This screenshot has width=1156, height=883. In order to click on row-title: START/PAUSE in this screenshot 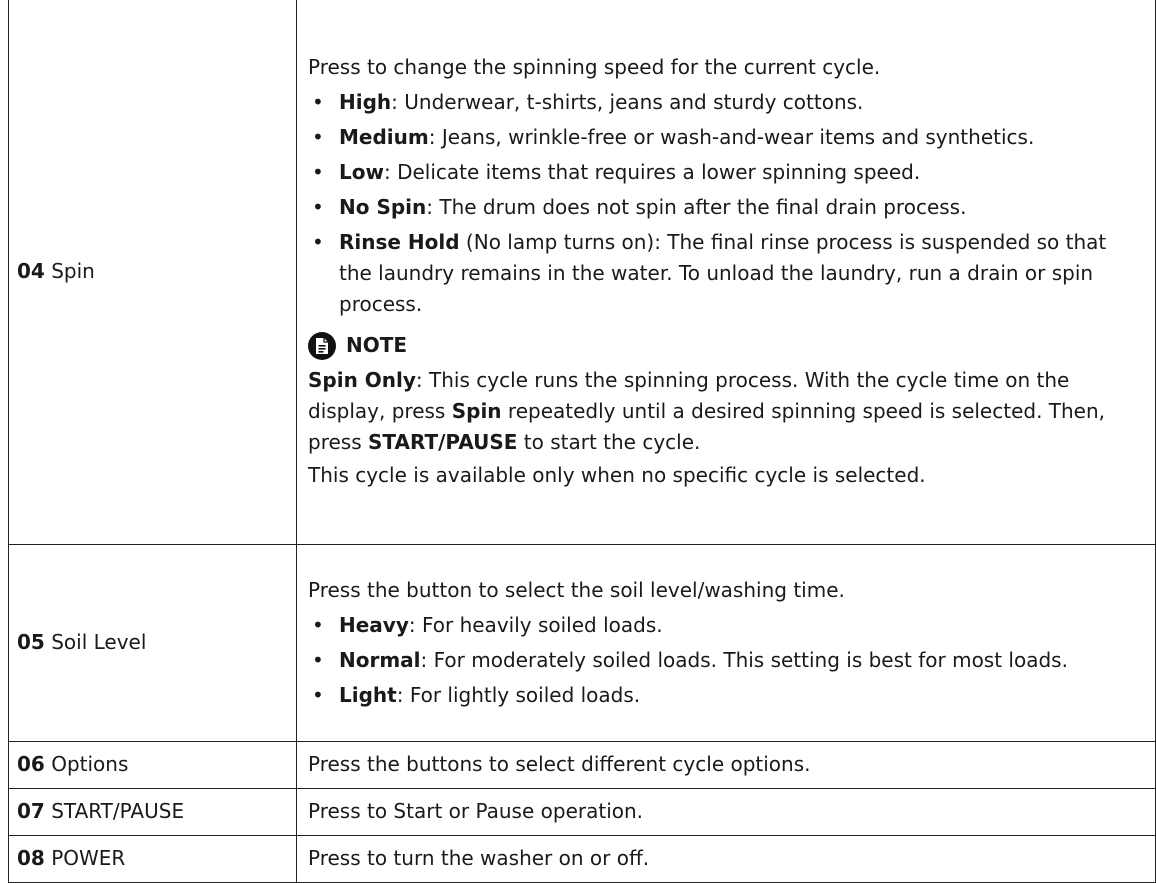, I will do `click(118, 811)`.